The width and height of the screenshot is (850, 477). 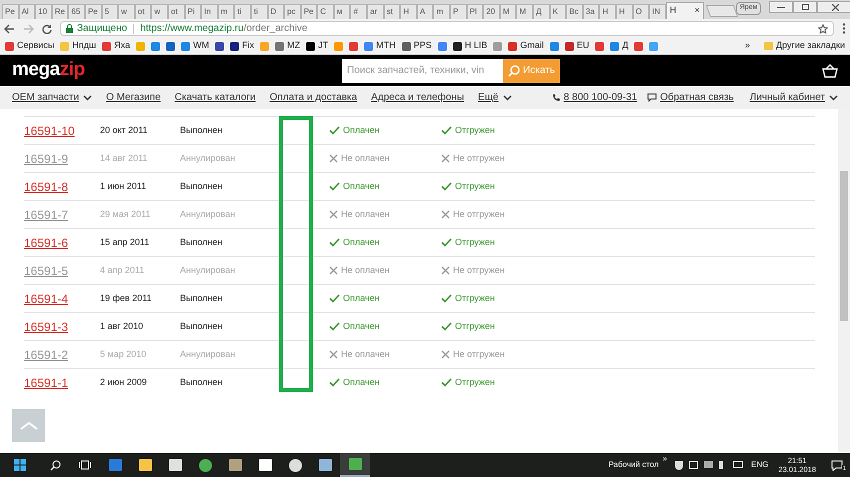 I want to click on menu-icon, so click(x=844, y=28).